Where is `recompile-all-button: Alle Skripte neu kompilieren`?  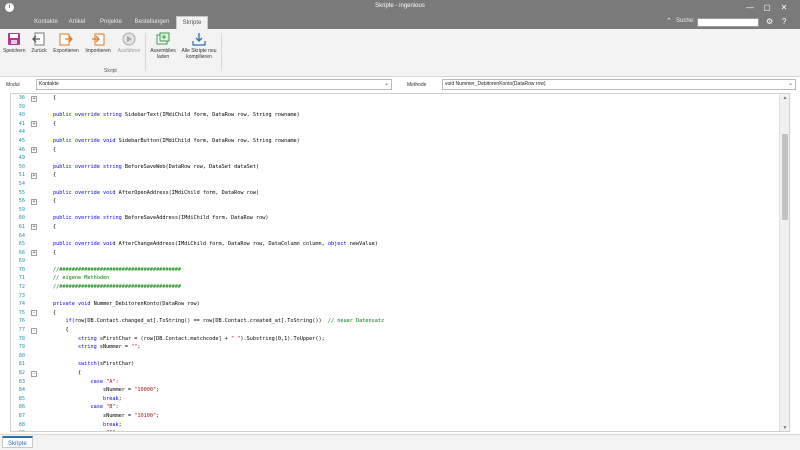
recompile-all-button: Alle Skripte neu kompilieren is located at coordinates (199, 46).